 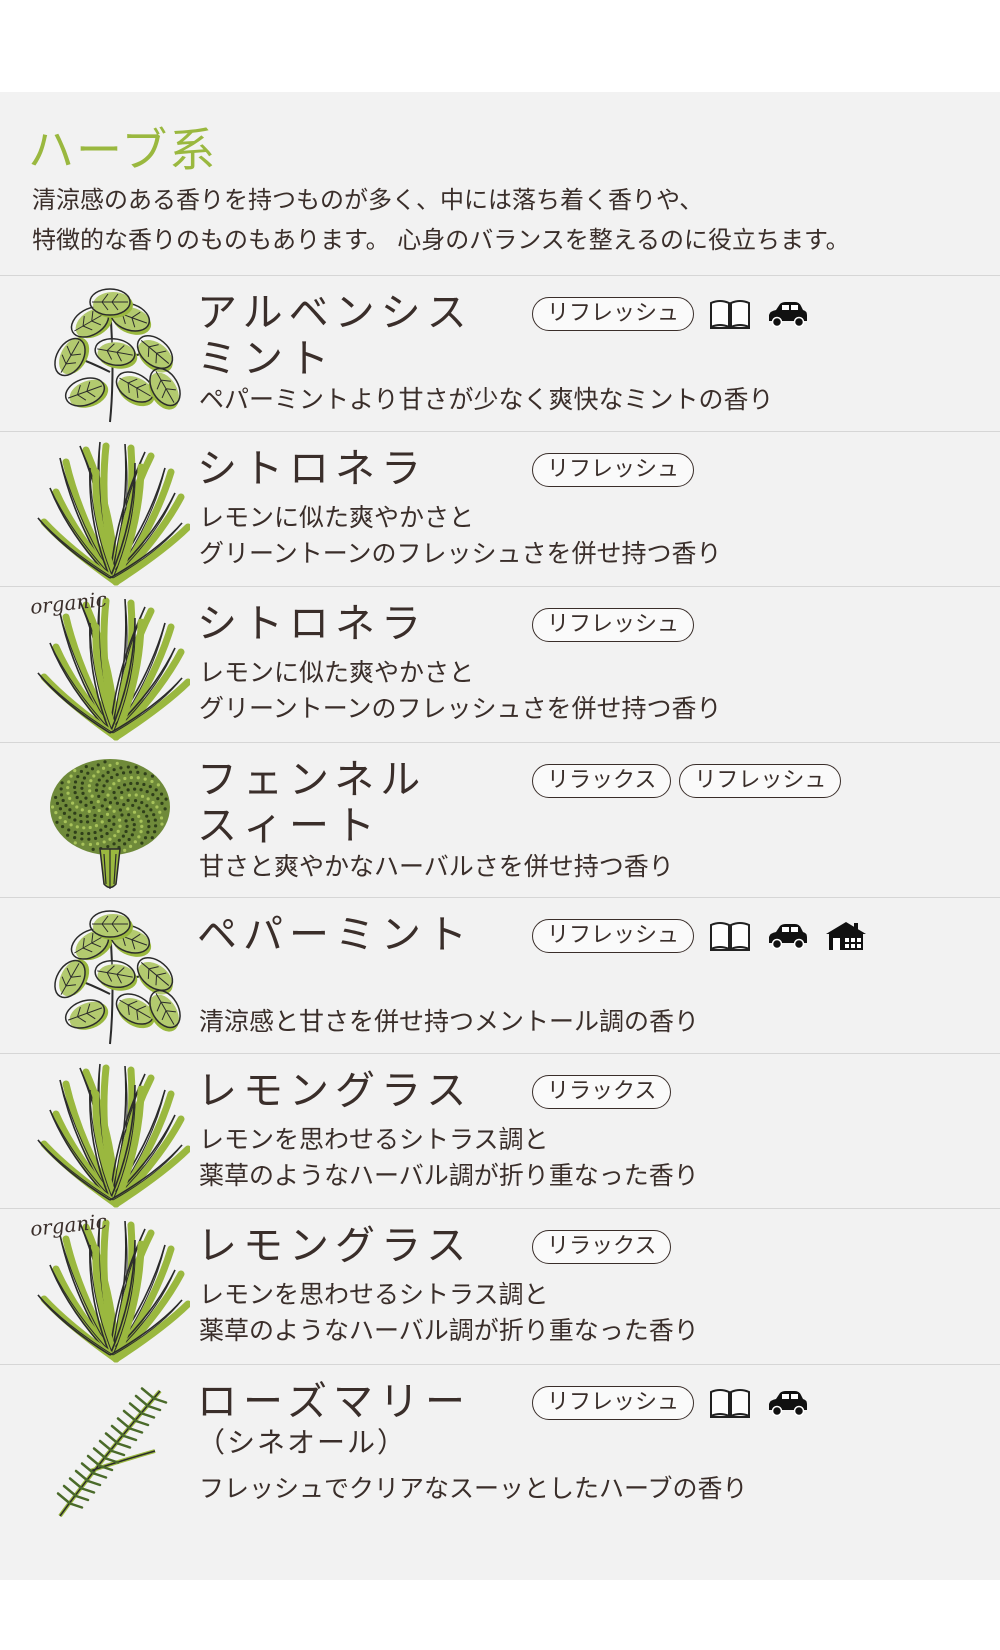 What do you see at coordinates (436, 866) in the screenshot?
I see `herb-description: 甘さと爽やかなハーバルさを併せ持つ香り` at bounding box center [436, 866].